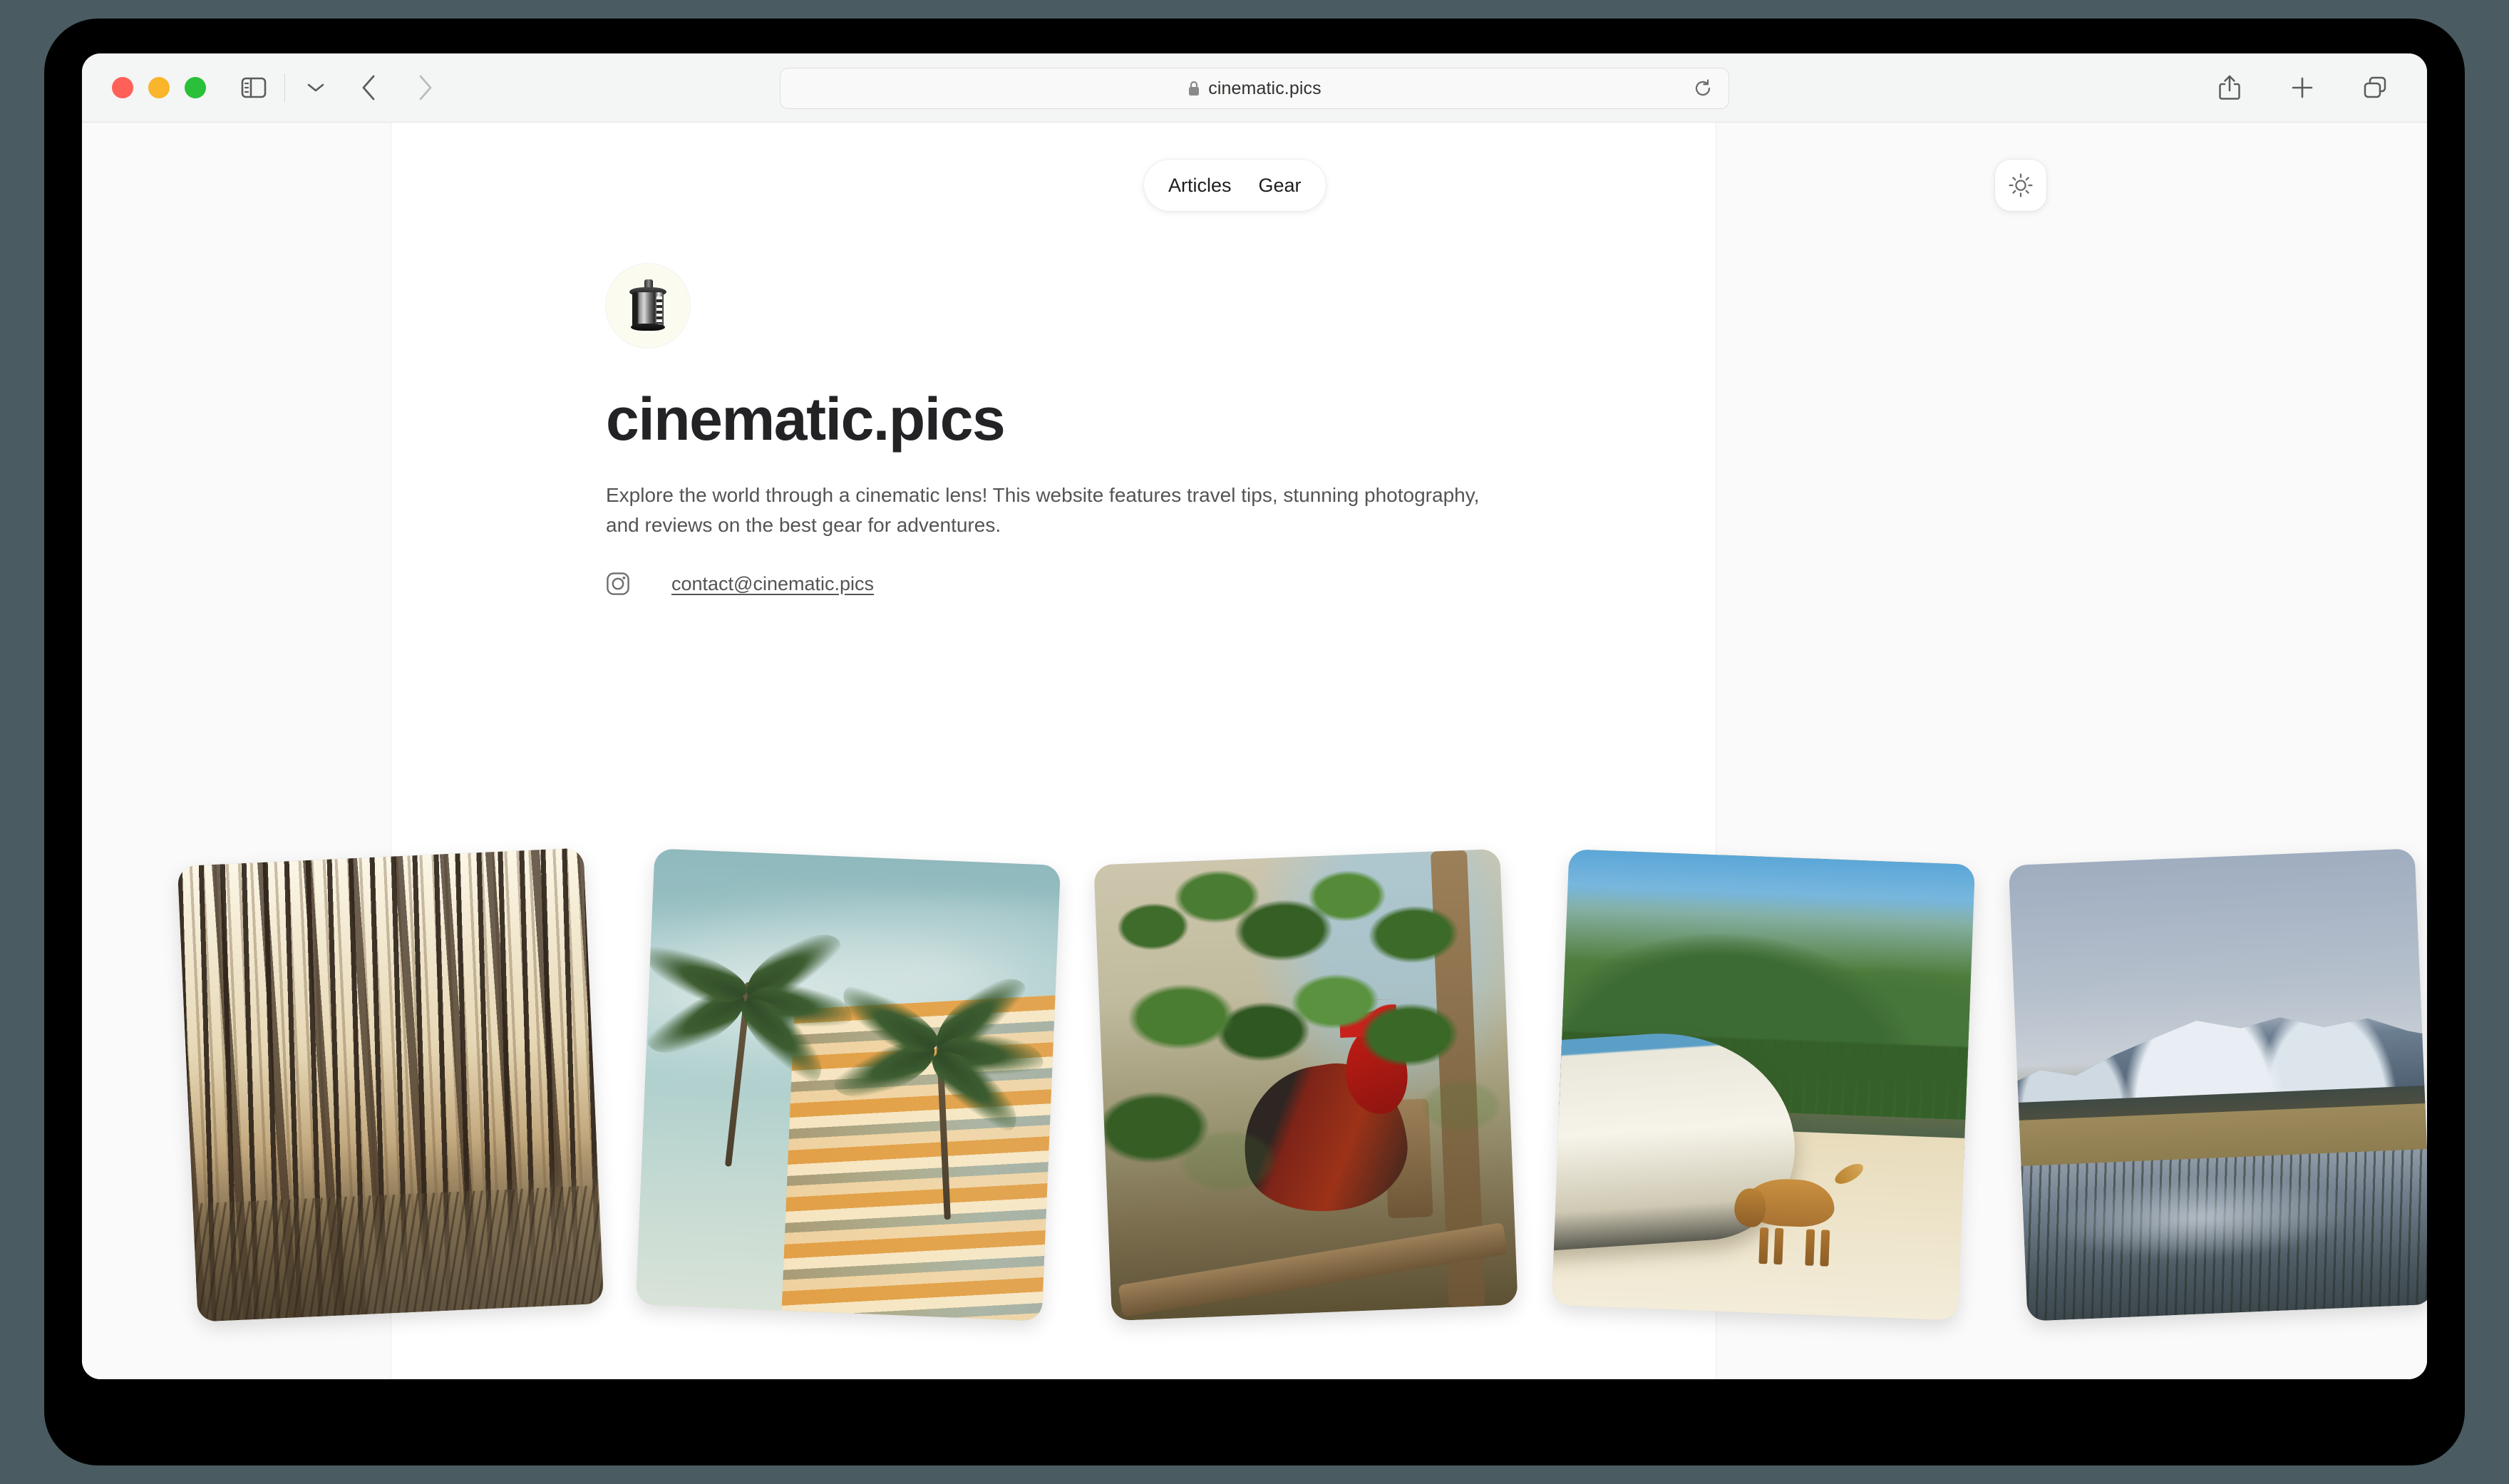 The width and height of the screenshot is (2509, 1484). I want to click on photo-forest-image, so click(390, 1084).